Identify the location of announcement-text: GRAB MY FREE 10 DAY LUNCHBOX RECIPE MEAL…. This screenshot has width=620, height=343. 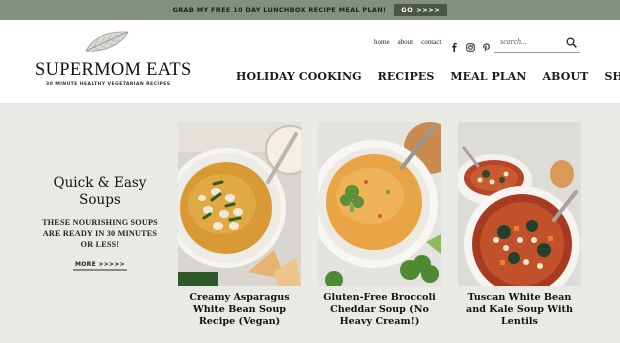
(280, 10).